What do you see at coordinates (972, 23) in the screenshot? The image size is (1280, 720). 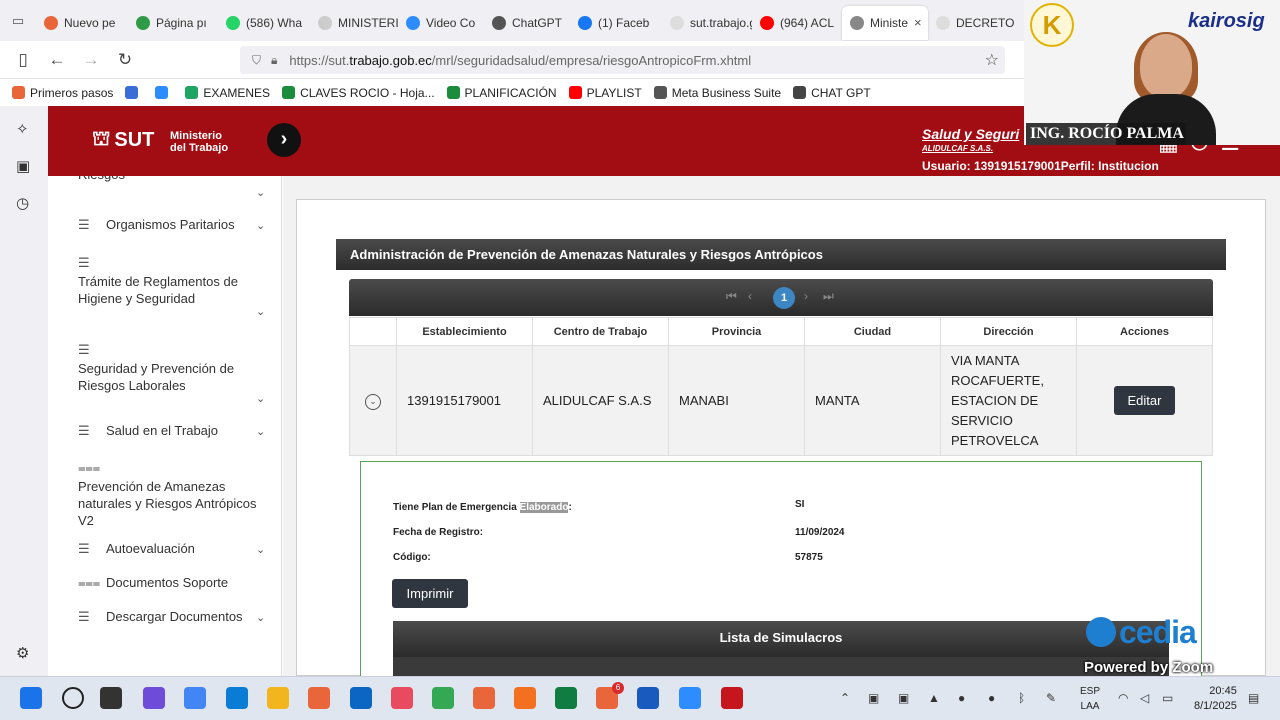 I see `browser-tab: DECRETO EJE` at bounding box center [972, 23].